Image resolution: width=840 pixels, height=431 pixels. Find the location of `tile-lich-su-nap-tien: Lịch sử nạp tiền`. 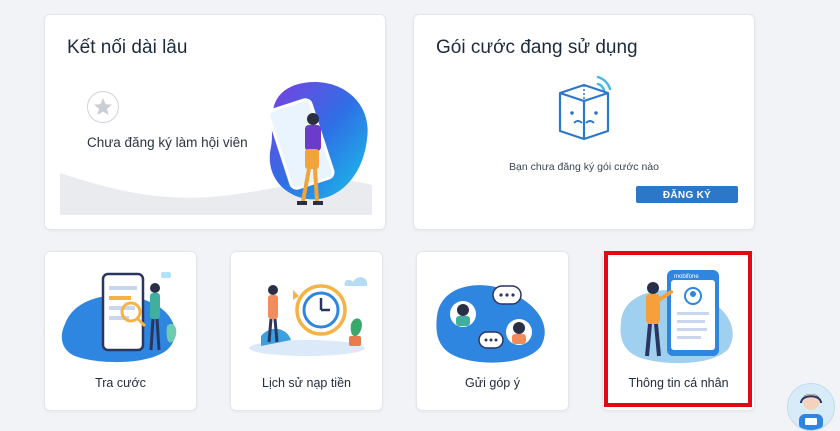

tile-lich-su-nap-tien: Lịch sử nạp tiền is located at coordinates (306, 331).